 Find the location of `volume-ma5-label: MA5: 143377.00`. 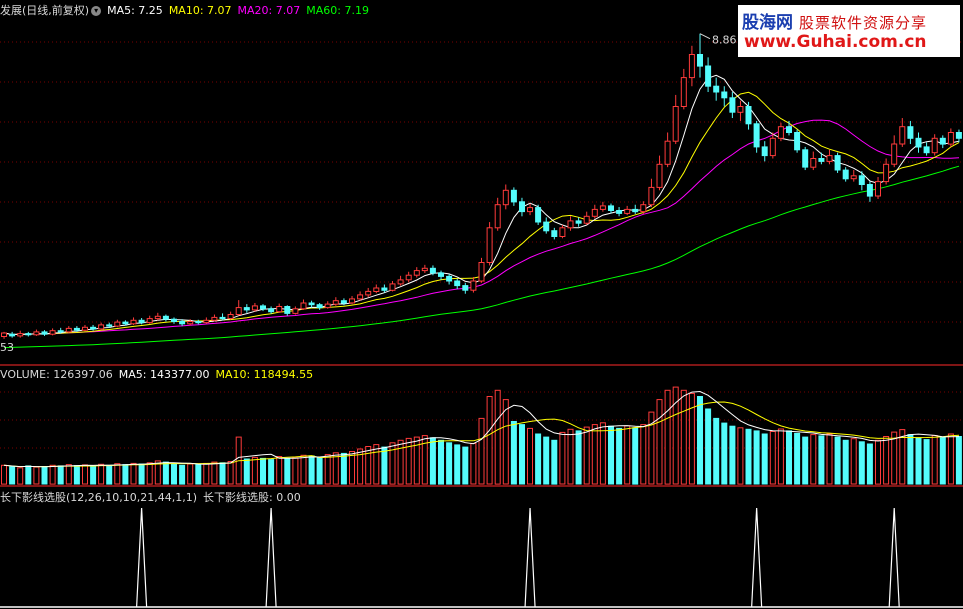

volume-ma5-label: MA5: 143377.00 is located at coordinates (164, 374).